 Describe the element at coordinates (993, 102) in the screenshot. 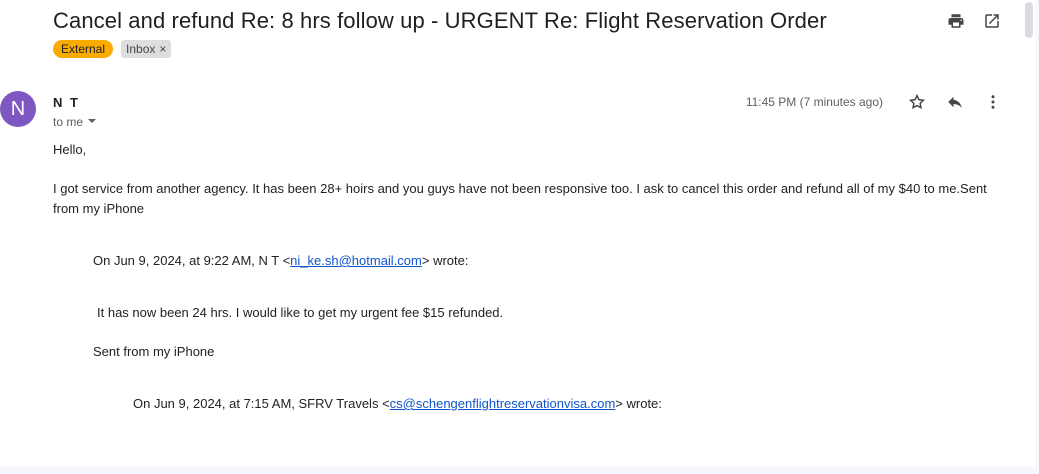

I see `more-vert-icon` at that location.